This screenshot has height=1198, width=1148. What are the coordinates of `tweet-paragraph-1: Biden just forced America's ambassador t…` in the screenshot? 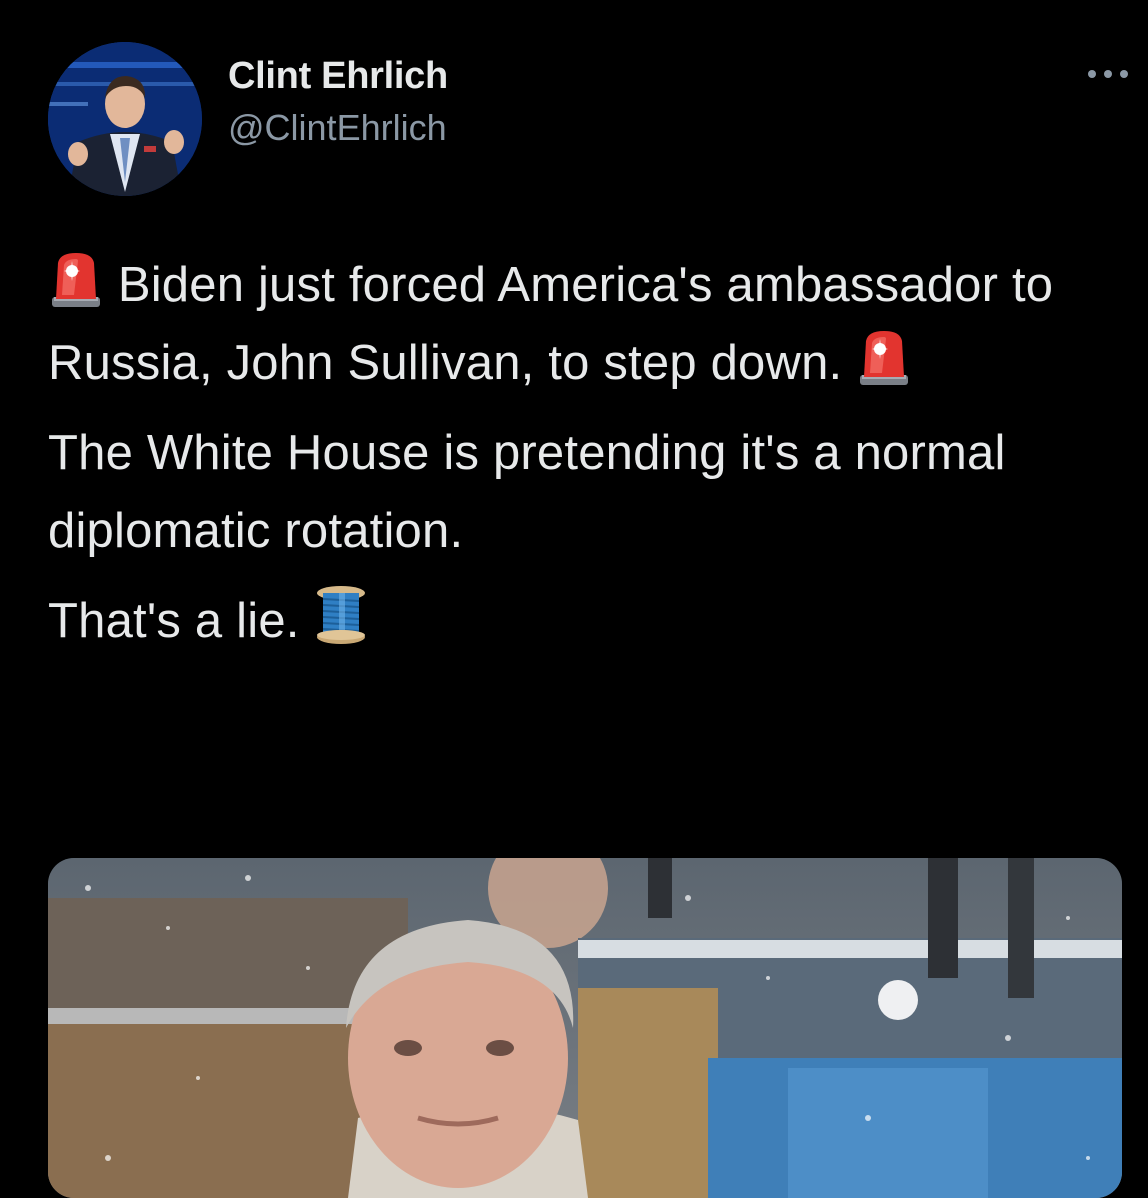 It's located at (578, 324).